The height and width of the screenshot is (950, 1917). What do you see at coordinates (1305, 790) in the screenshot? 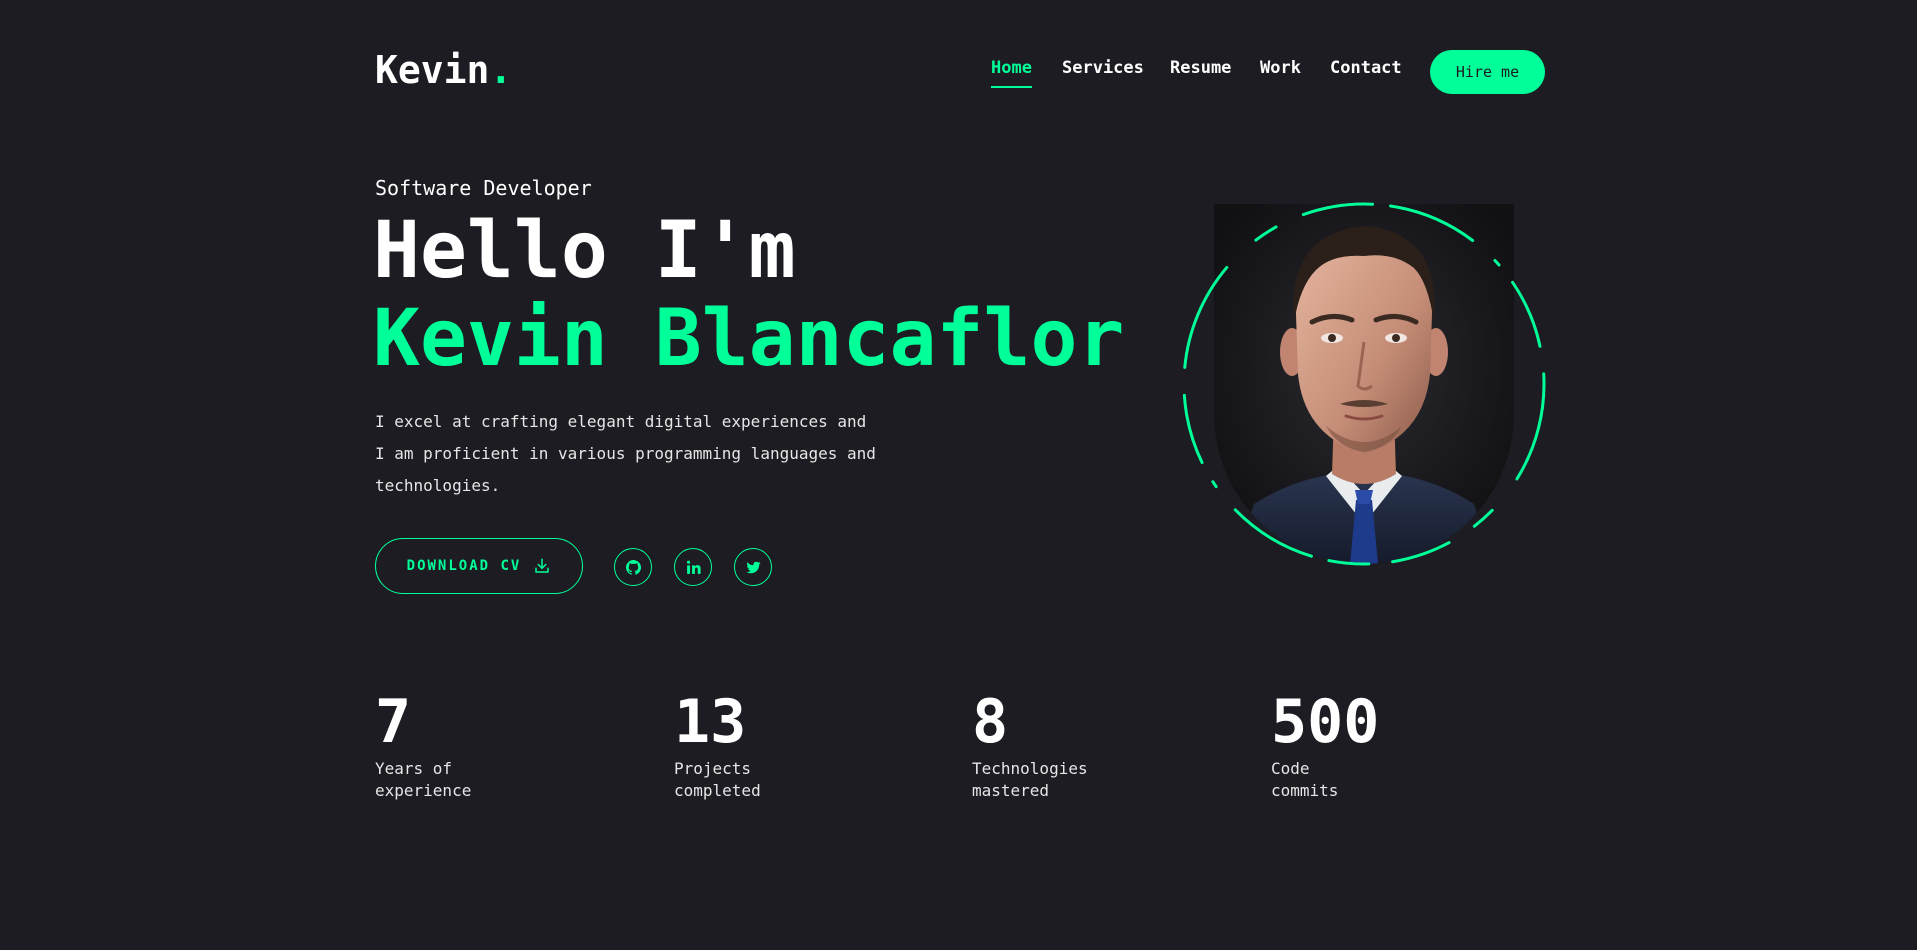
I see `stat-label-line: commits` at bounding box center [1305, 790].